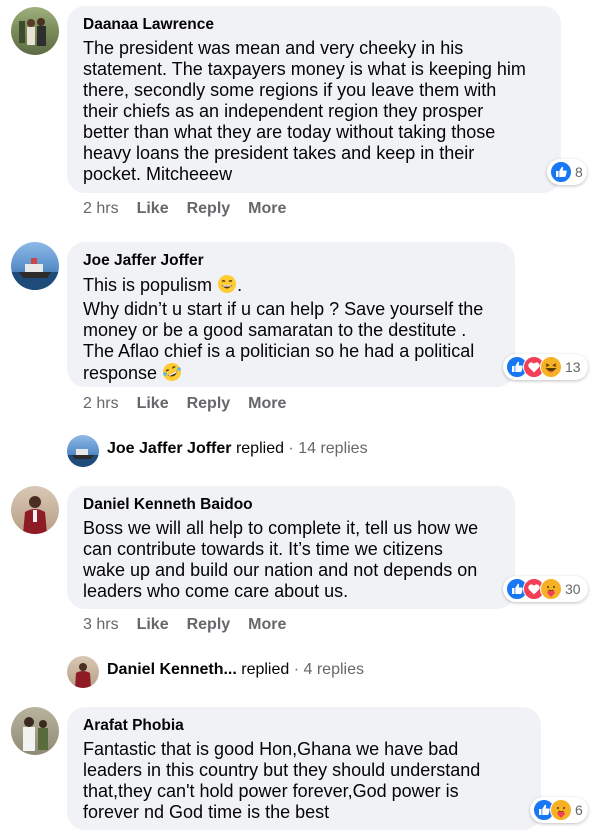 This screenshot has height=835, width=600. What do you see at coordinates (169, 449) in the screenshot?
I see `reply-author: Joe Jaffer Joffer` at bounding box center [169, 449].